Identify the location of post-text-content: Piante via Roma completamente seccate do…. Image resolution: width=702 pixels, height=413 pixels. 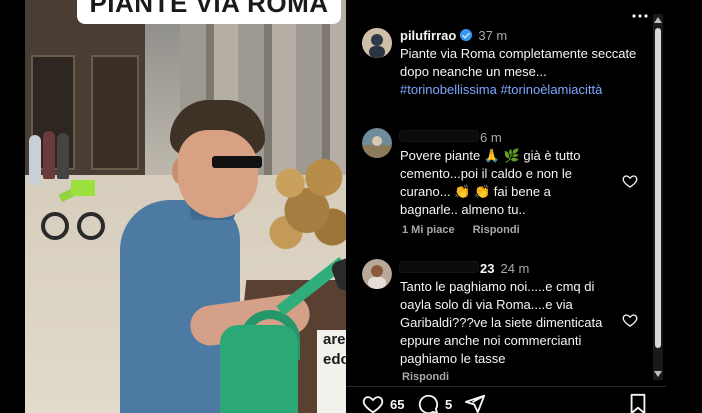
(518, 62).